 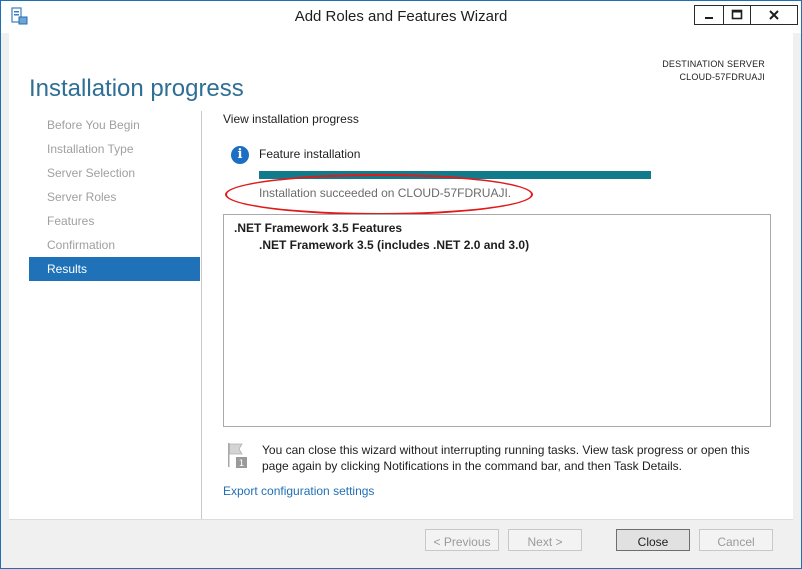 I want to click on destination-server-name: CLOUD-57FDRUAJI, so click(x=722, y=77).